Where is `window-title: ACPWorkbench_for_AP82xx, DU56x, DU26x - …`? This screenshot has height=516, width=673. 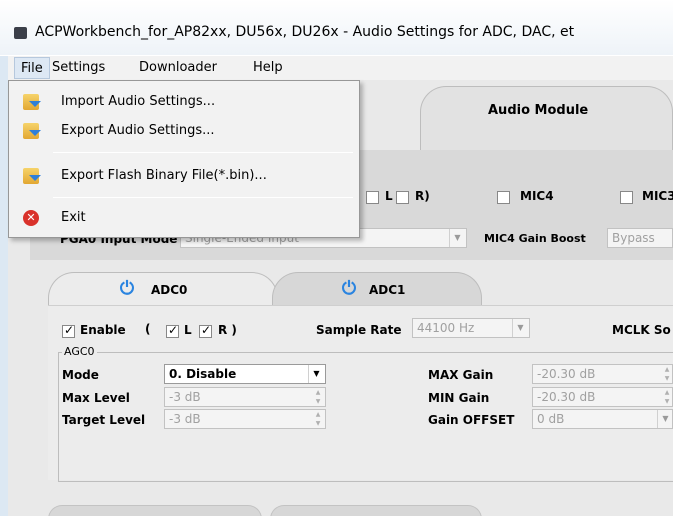
window-title: ACPWorkbench_for_AP82xx, DU56x, DU26x - … is located at coordinates (305, 32).